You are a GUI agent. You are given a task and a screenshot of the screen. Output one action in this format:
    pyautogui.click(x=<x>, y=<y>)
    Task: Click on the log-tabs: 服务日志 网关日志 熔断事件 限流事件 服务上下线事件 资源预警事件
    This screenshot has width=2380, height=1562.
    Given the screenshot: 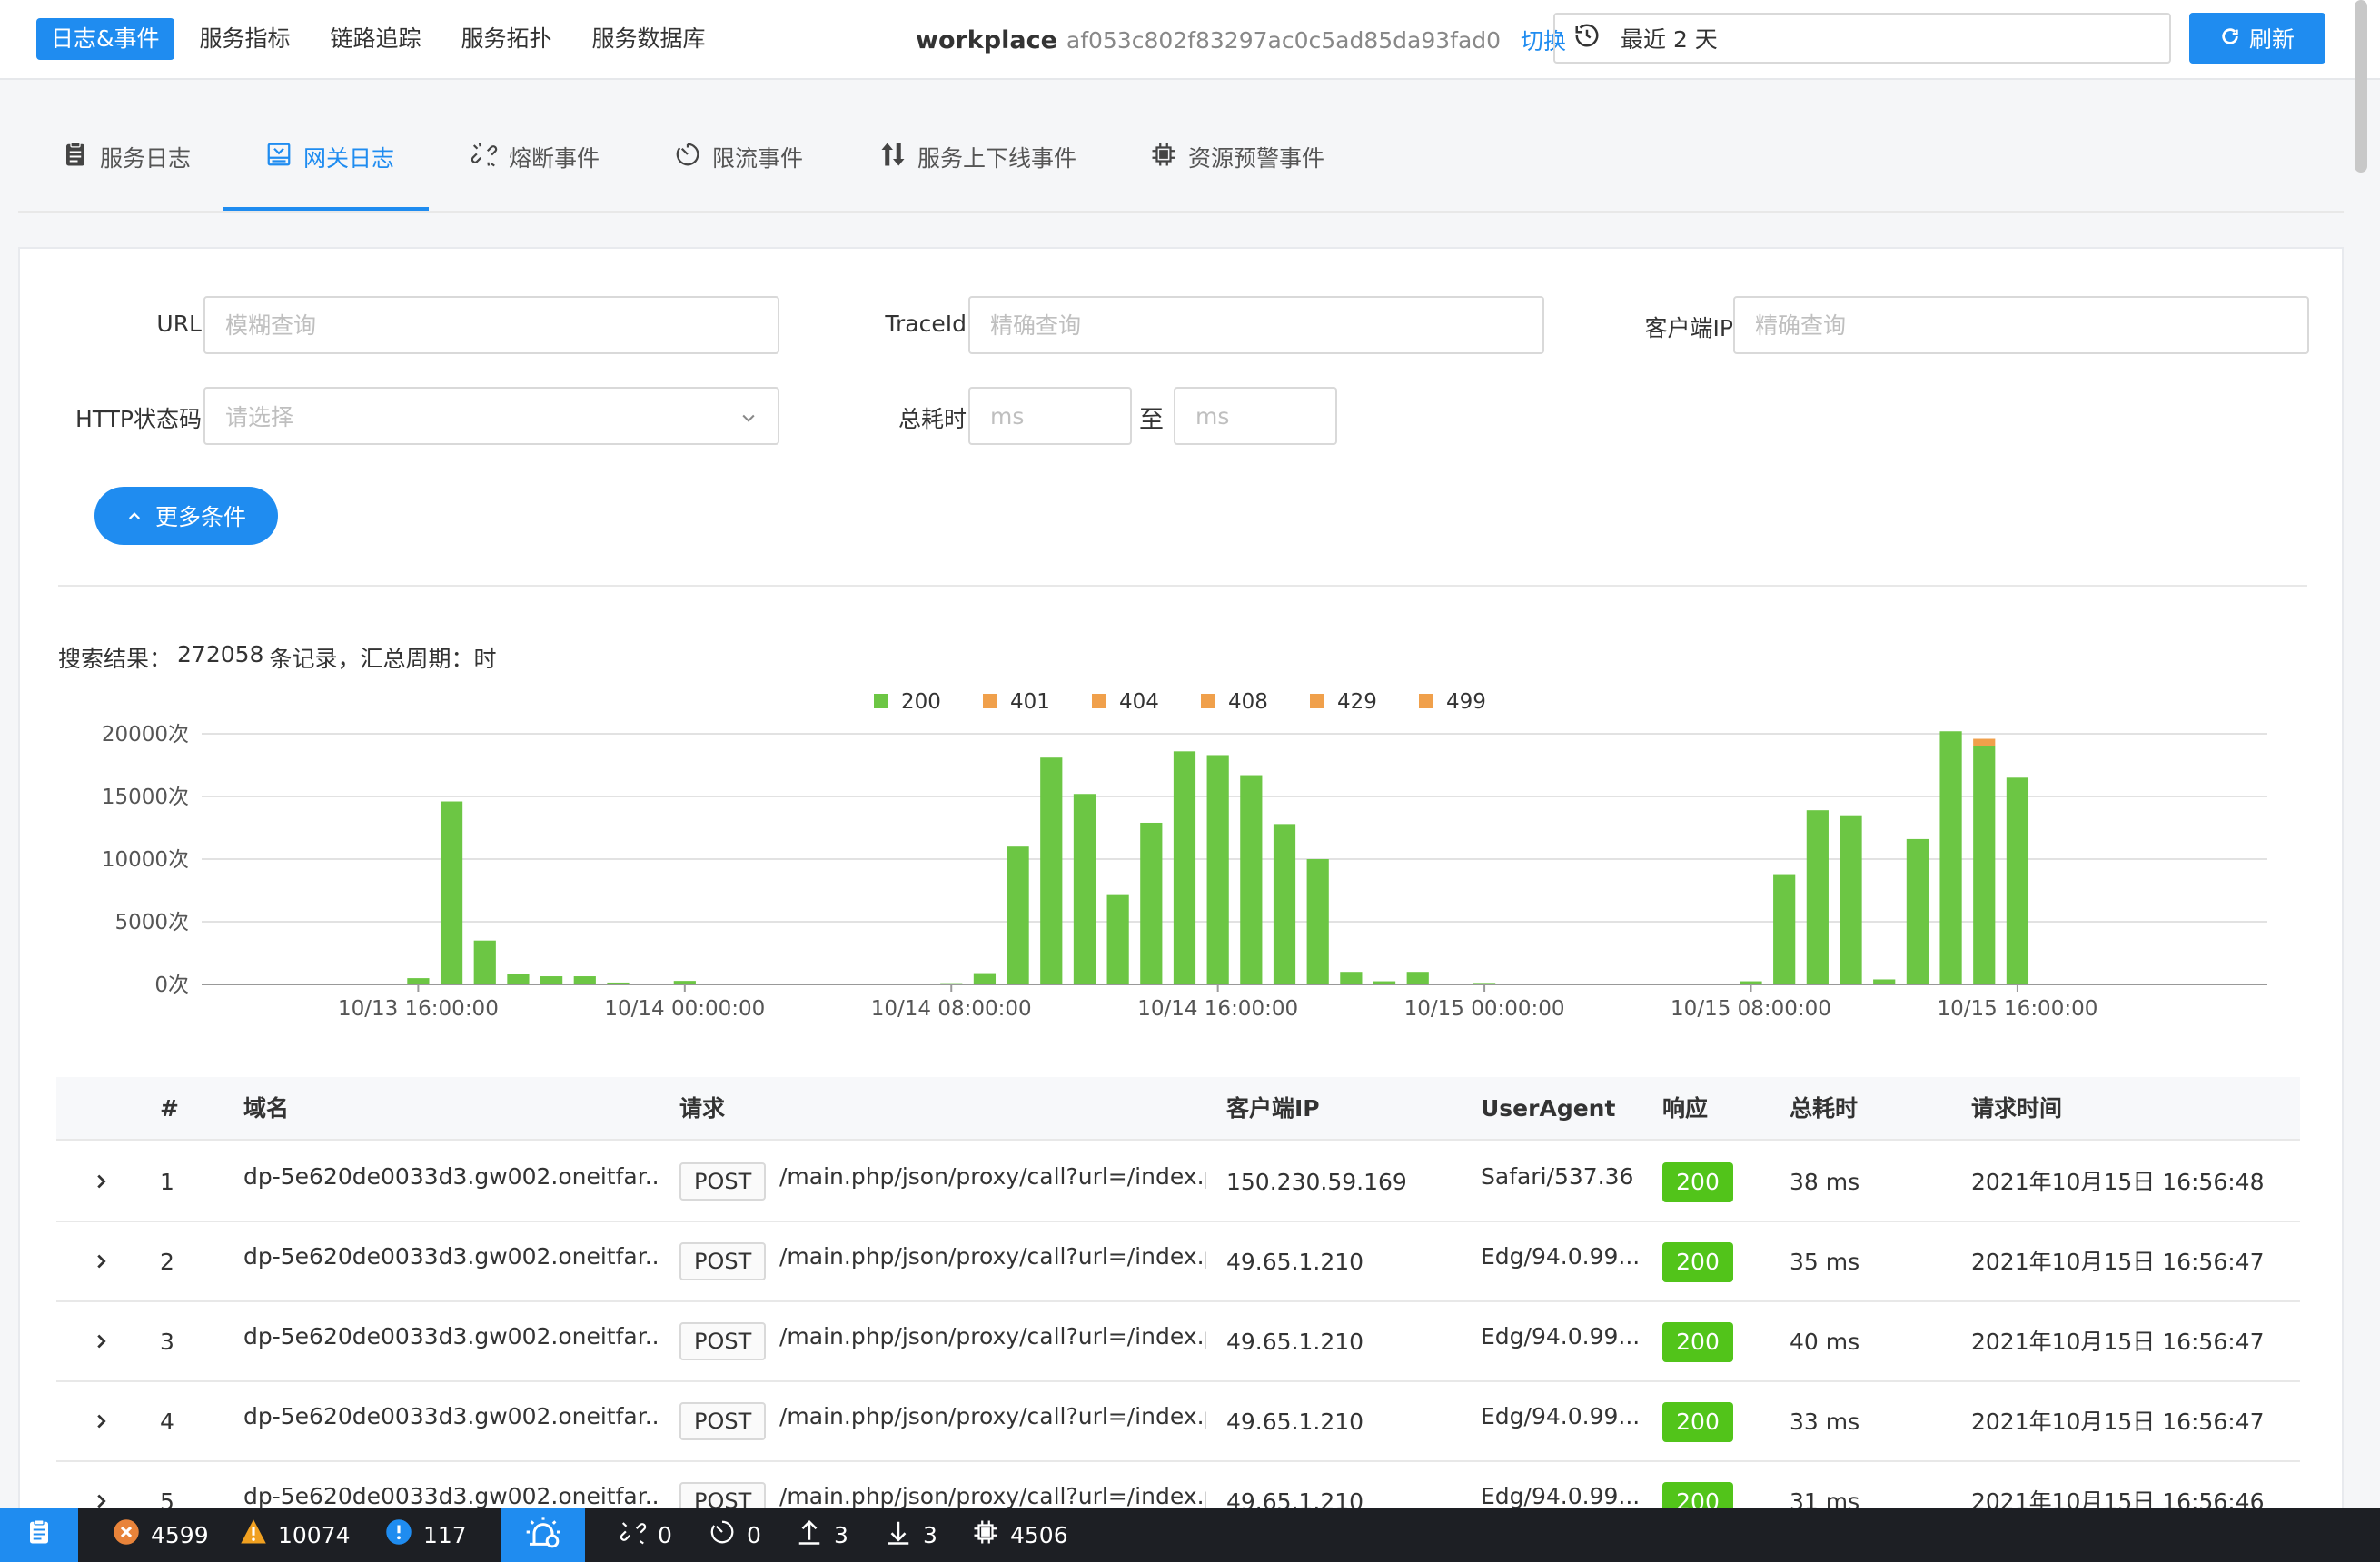 What is the action you would take?
    pyautogui.click(x=1181, y=157)
    